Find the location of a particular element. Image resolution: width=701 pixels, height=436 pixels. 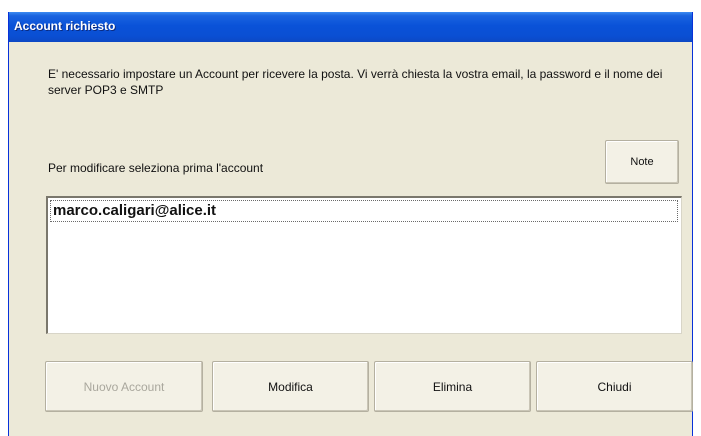

title-bar: Account richiesto is located at coordinates (350, 27).